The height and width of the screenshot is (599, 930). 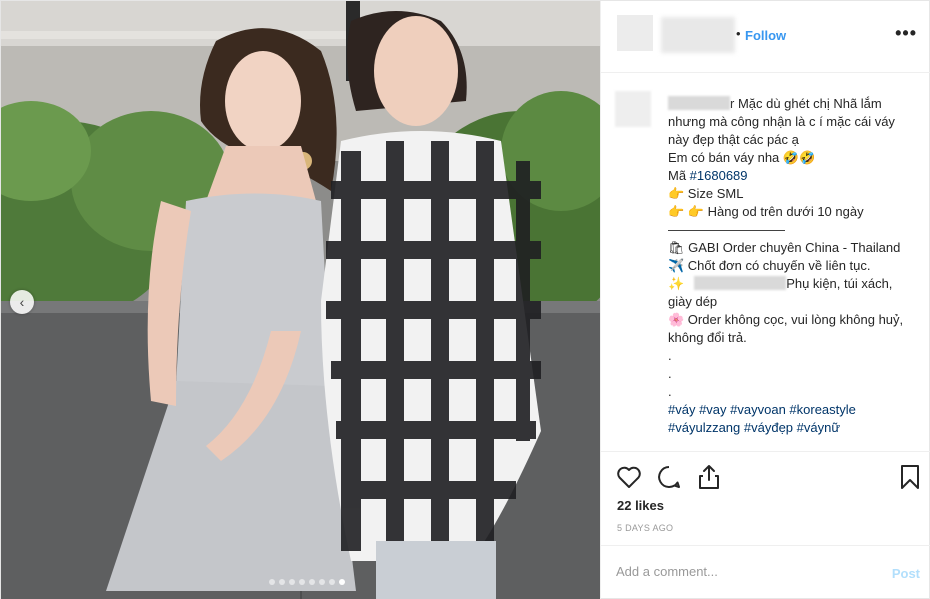 I want to click on avatar, so click(x=635, y=33).